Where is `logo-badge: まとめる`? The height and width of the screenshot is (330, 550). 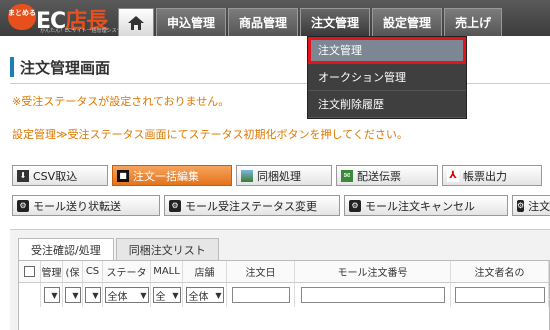
logo-badge: まとめる is located at coordinates (22, 17).